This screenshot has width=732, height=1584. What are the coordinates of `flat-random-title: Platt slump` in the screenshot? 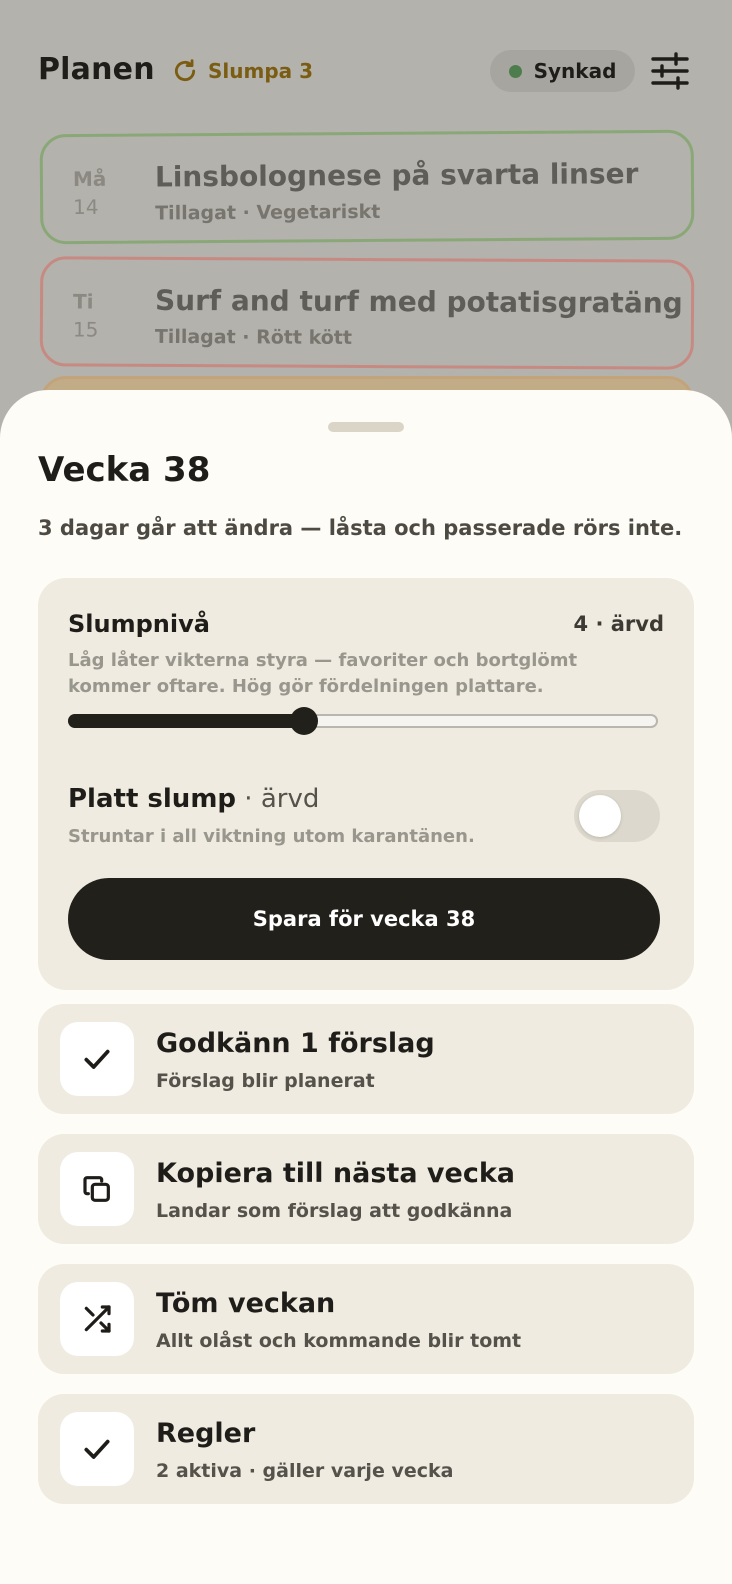 It's located at (152, 799).